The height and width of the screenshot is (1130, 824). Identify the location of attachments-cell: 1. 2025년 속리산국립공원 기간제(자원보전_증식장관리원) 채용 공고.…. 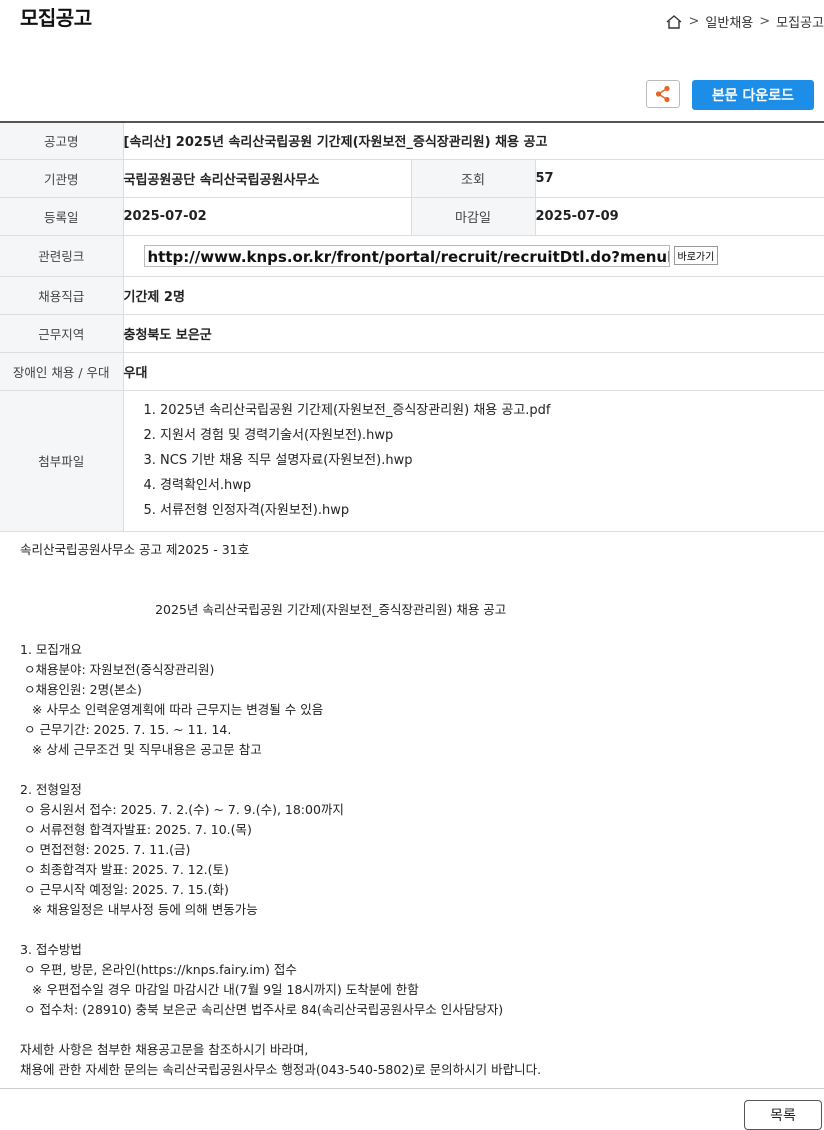
(473, 461).